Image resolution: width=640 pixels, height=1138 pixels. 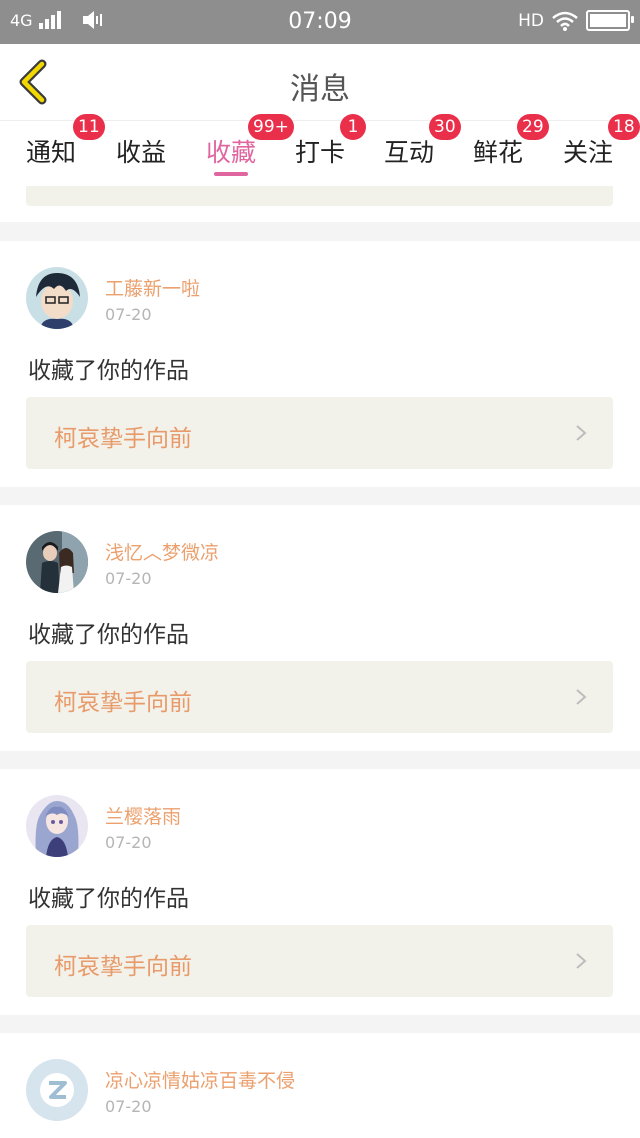 I want to click on anime-girl-avatar-icon, so click(x=57, y=826).